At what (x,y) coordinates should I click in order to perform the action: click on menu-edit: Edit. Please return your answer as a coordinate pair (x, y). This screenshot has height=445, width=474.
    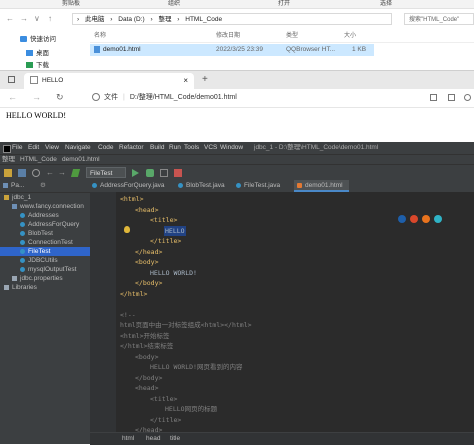
    Looking at the image, I should click on (33, 148).